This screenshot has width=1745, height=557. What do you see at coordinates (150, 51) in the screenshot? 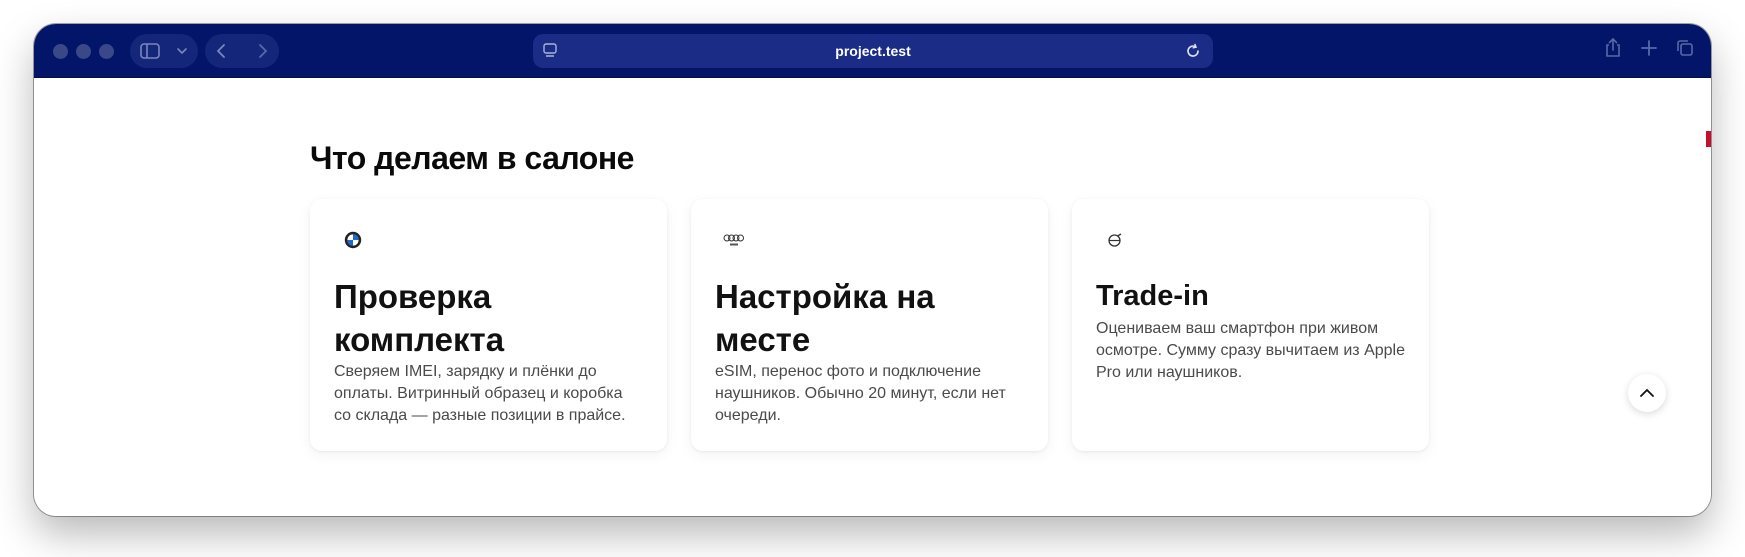
I see `sidebar-icon` at bounding box center [150, 51].